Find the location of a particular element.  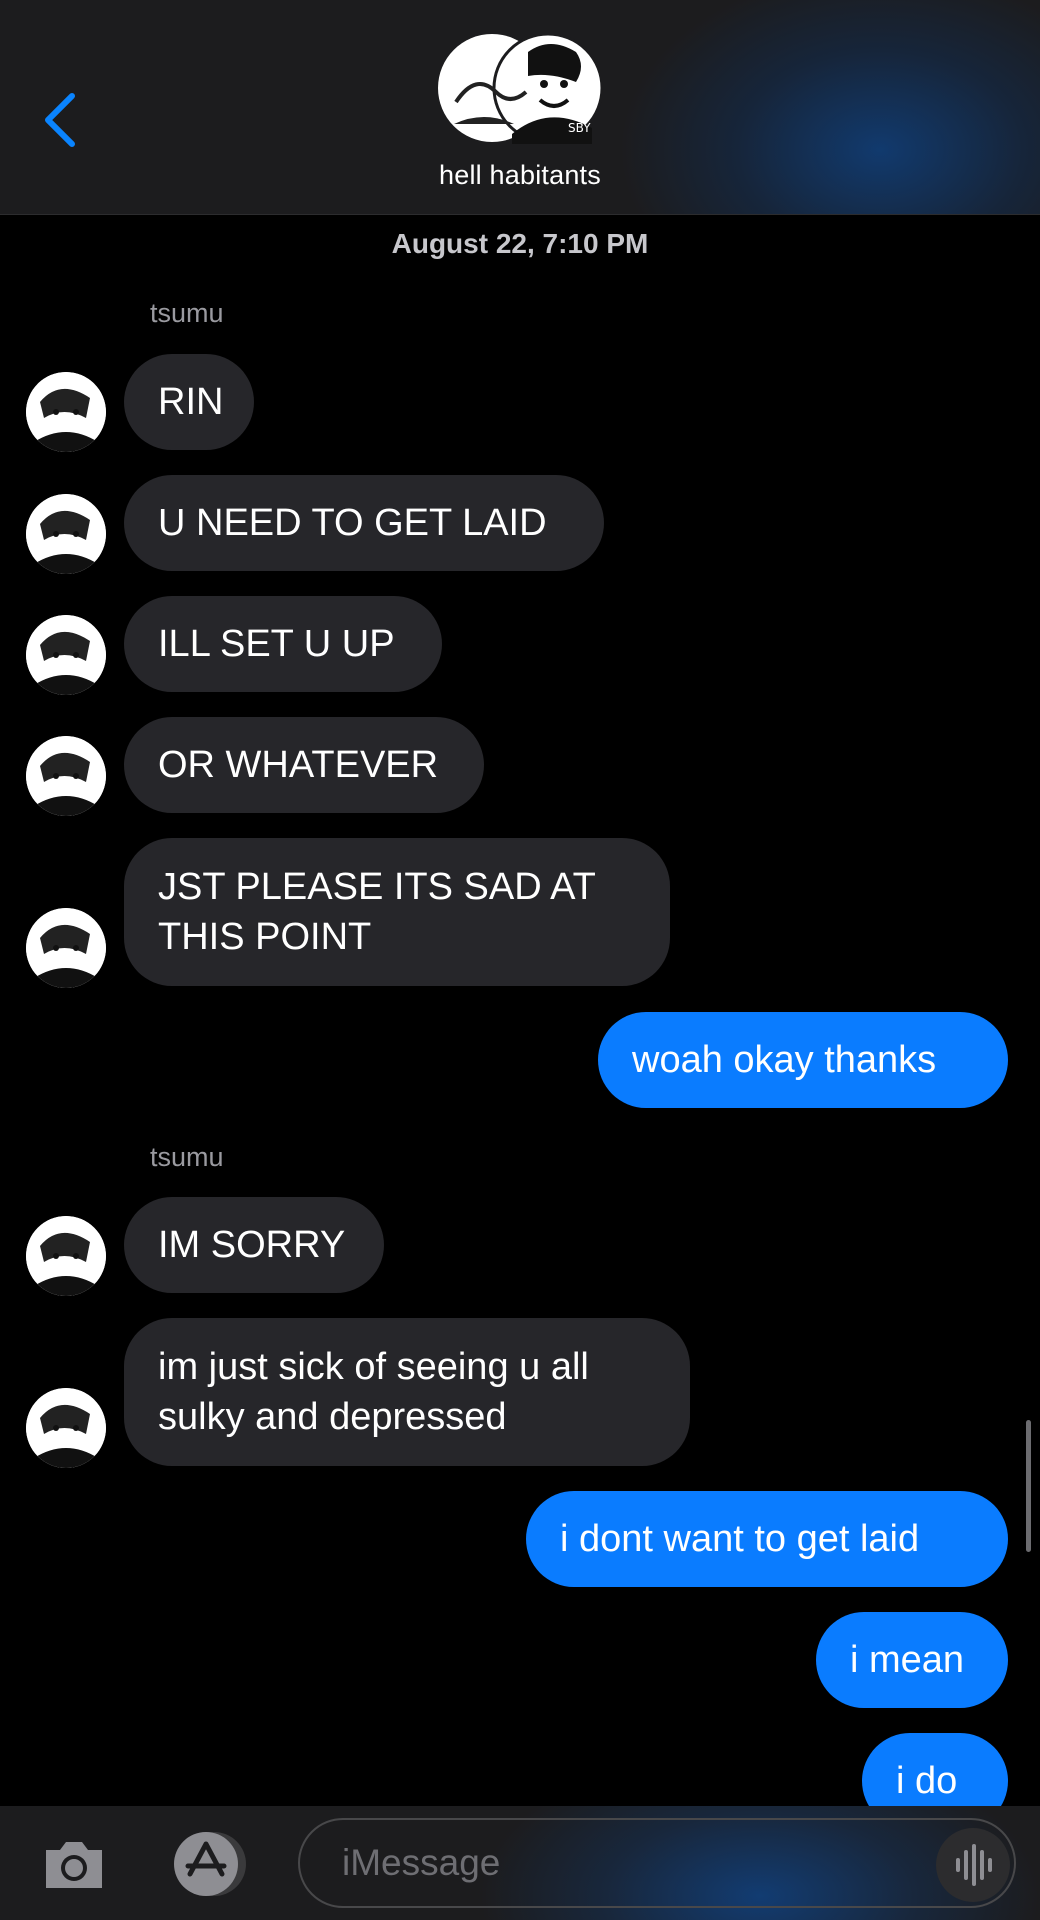

message-bubble-incoming: ILL SET U UP is located at coordinates (283, 644).